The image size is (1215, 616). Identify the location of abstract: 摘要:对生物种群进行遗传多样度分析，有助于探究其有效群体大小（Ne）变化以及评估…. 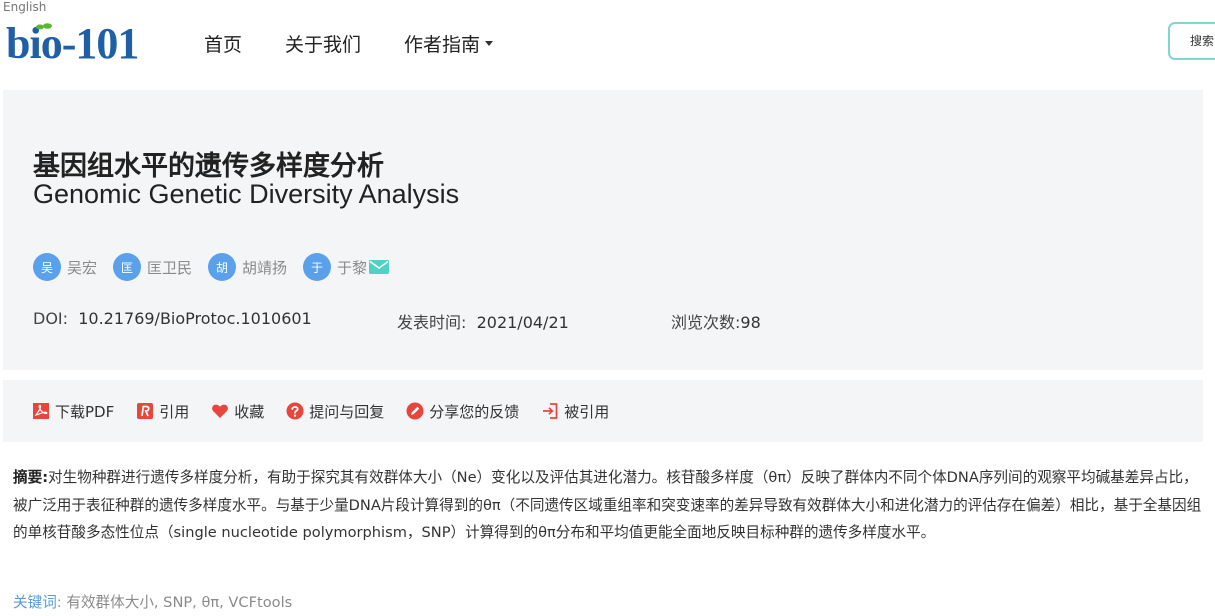
(609, 505).